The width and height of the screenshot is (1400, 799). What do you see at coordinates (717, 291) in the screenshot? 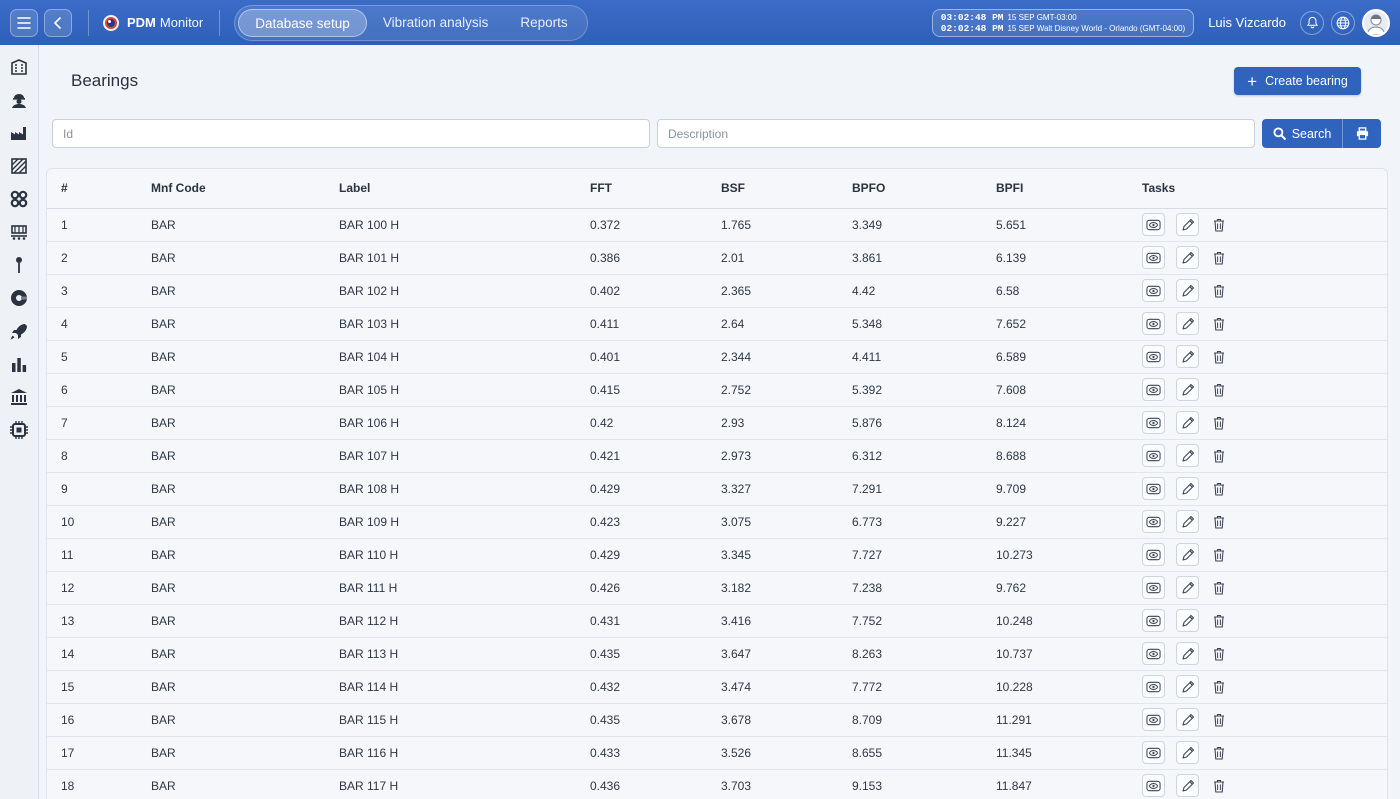
I see `table-row: 3 BAR BAR 102 H 0.402 2.365 4.42 6.58` at bounding box center [717, 291].